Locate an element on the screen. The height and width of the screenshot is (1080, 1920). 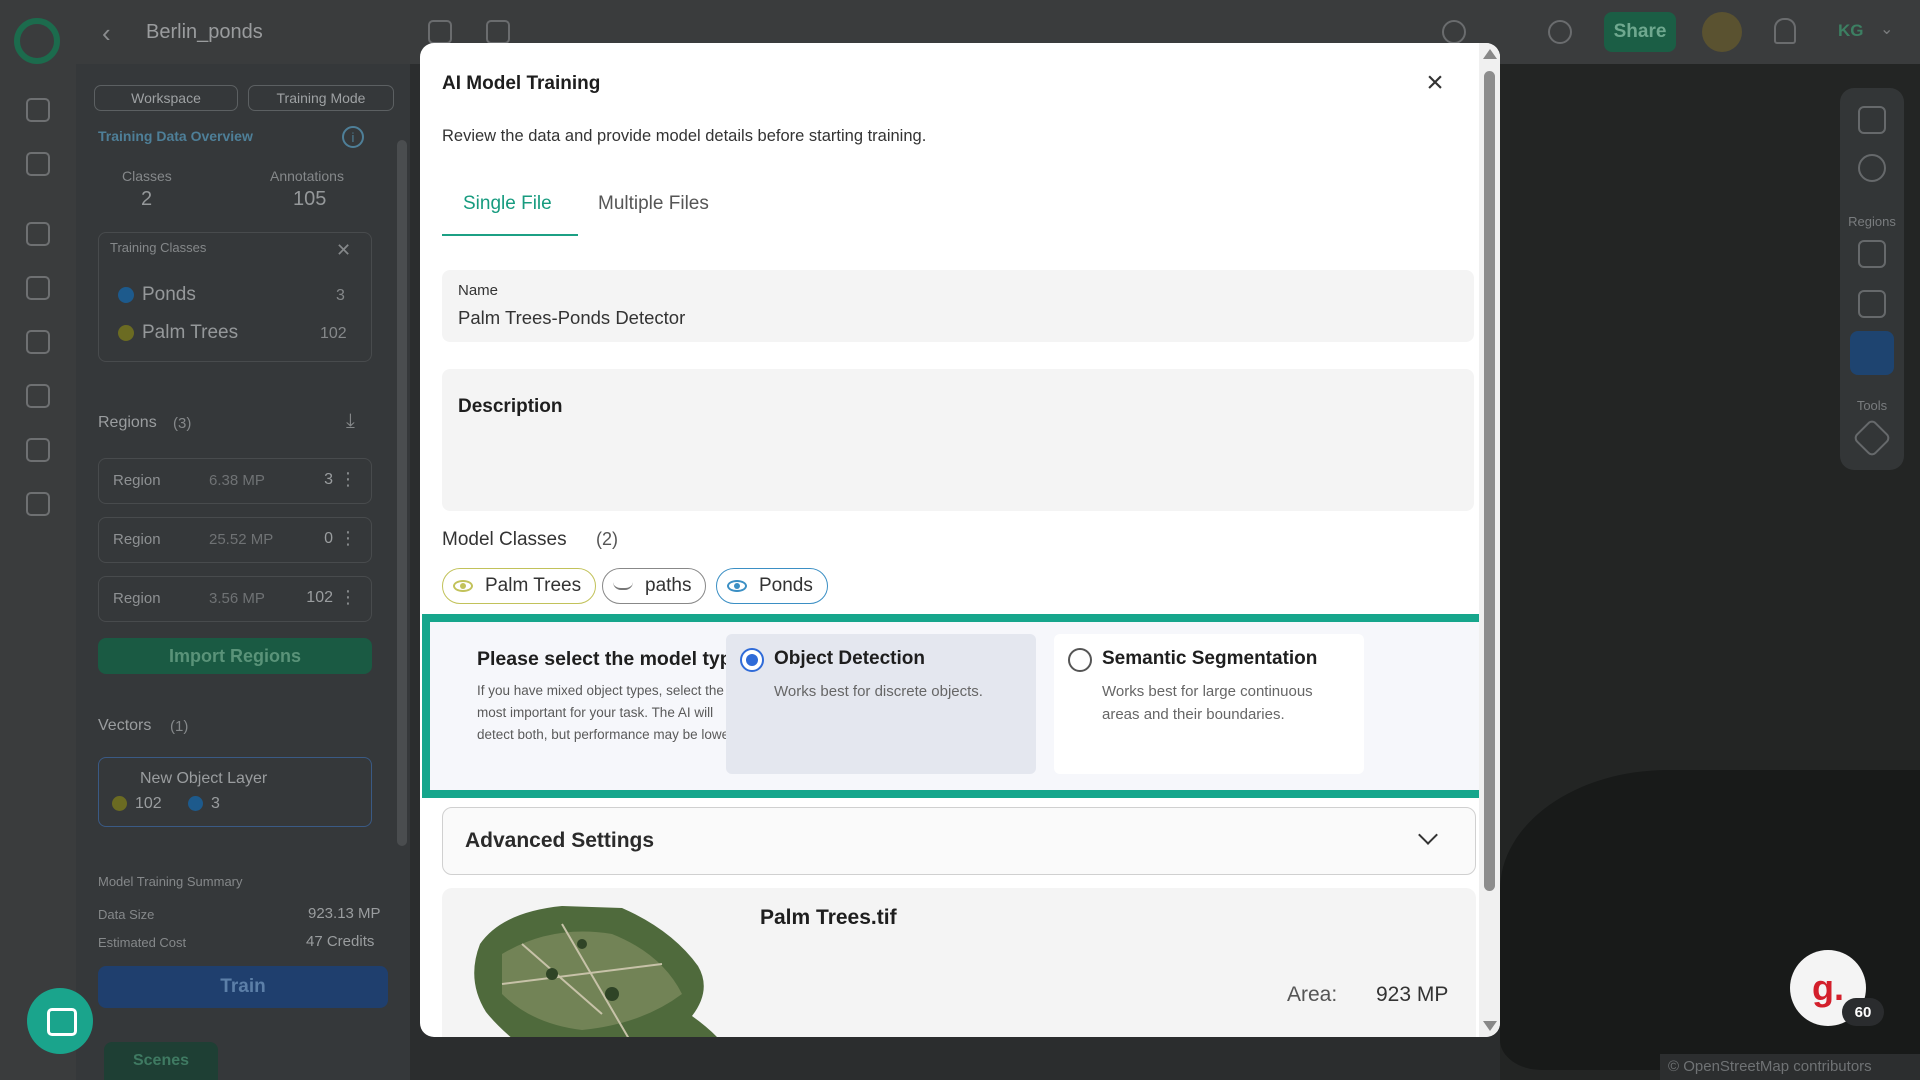
info-icon: i is located at coordinates (353, 137).